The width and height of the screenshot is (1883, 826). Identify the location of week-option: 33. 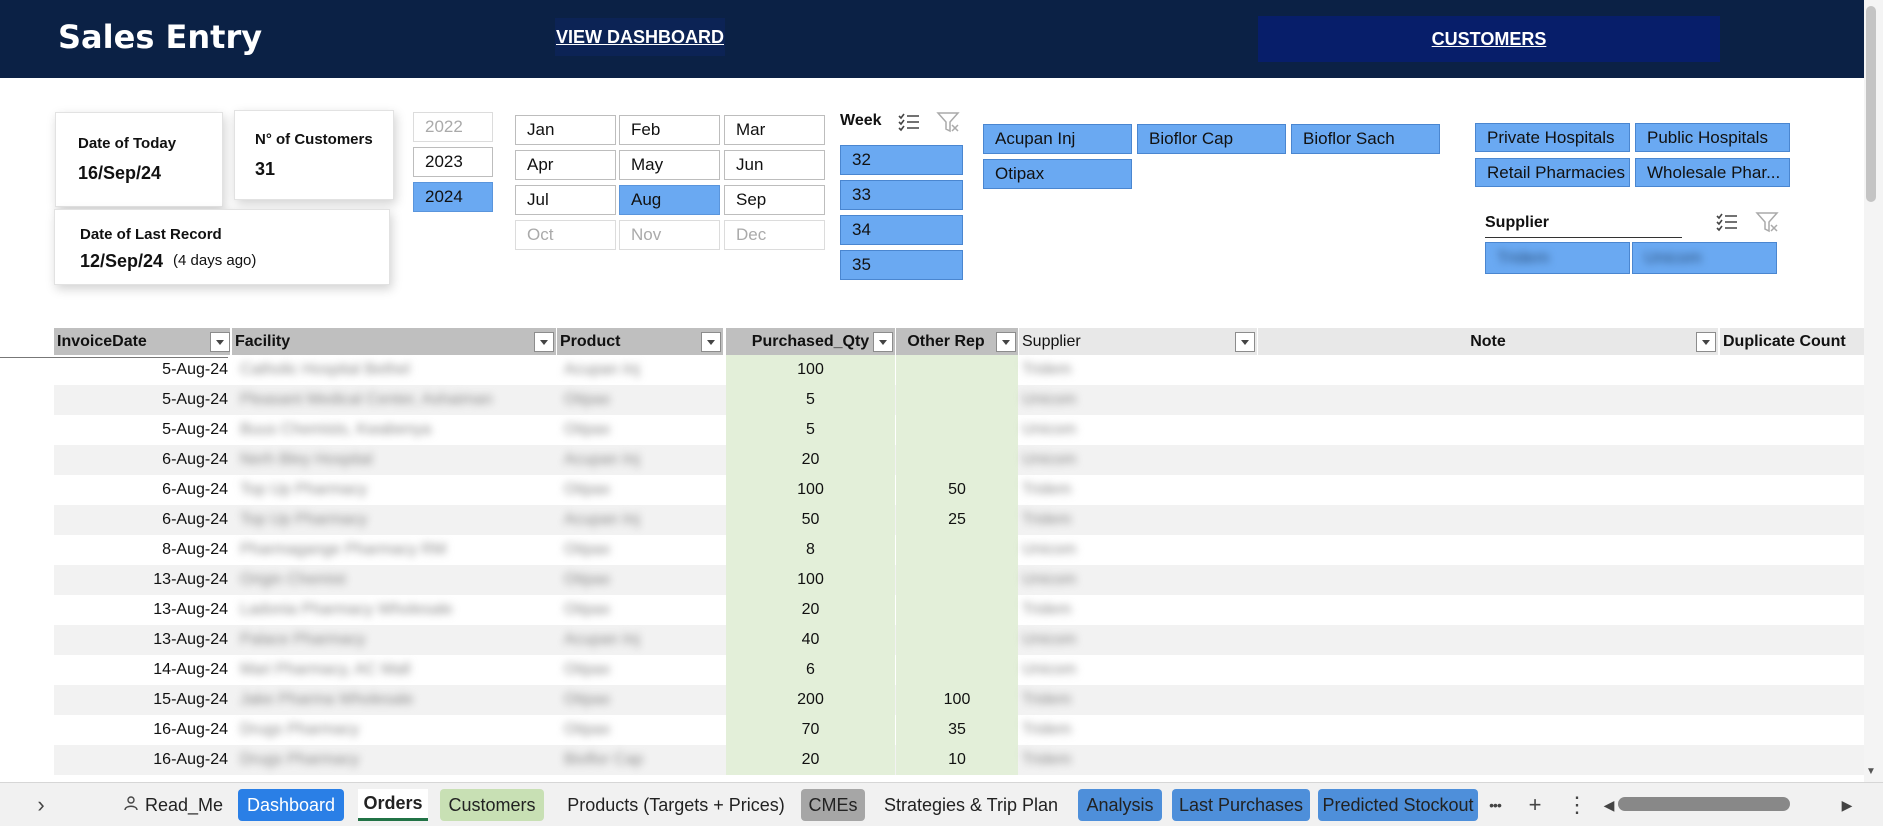
(901, 195).